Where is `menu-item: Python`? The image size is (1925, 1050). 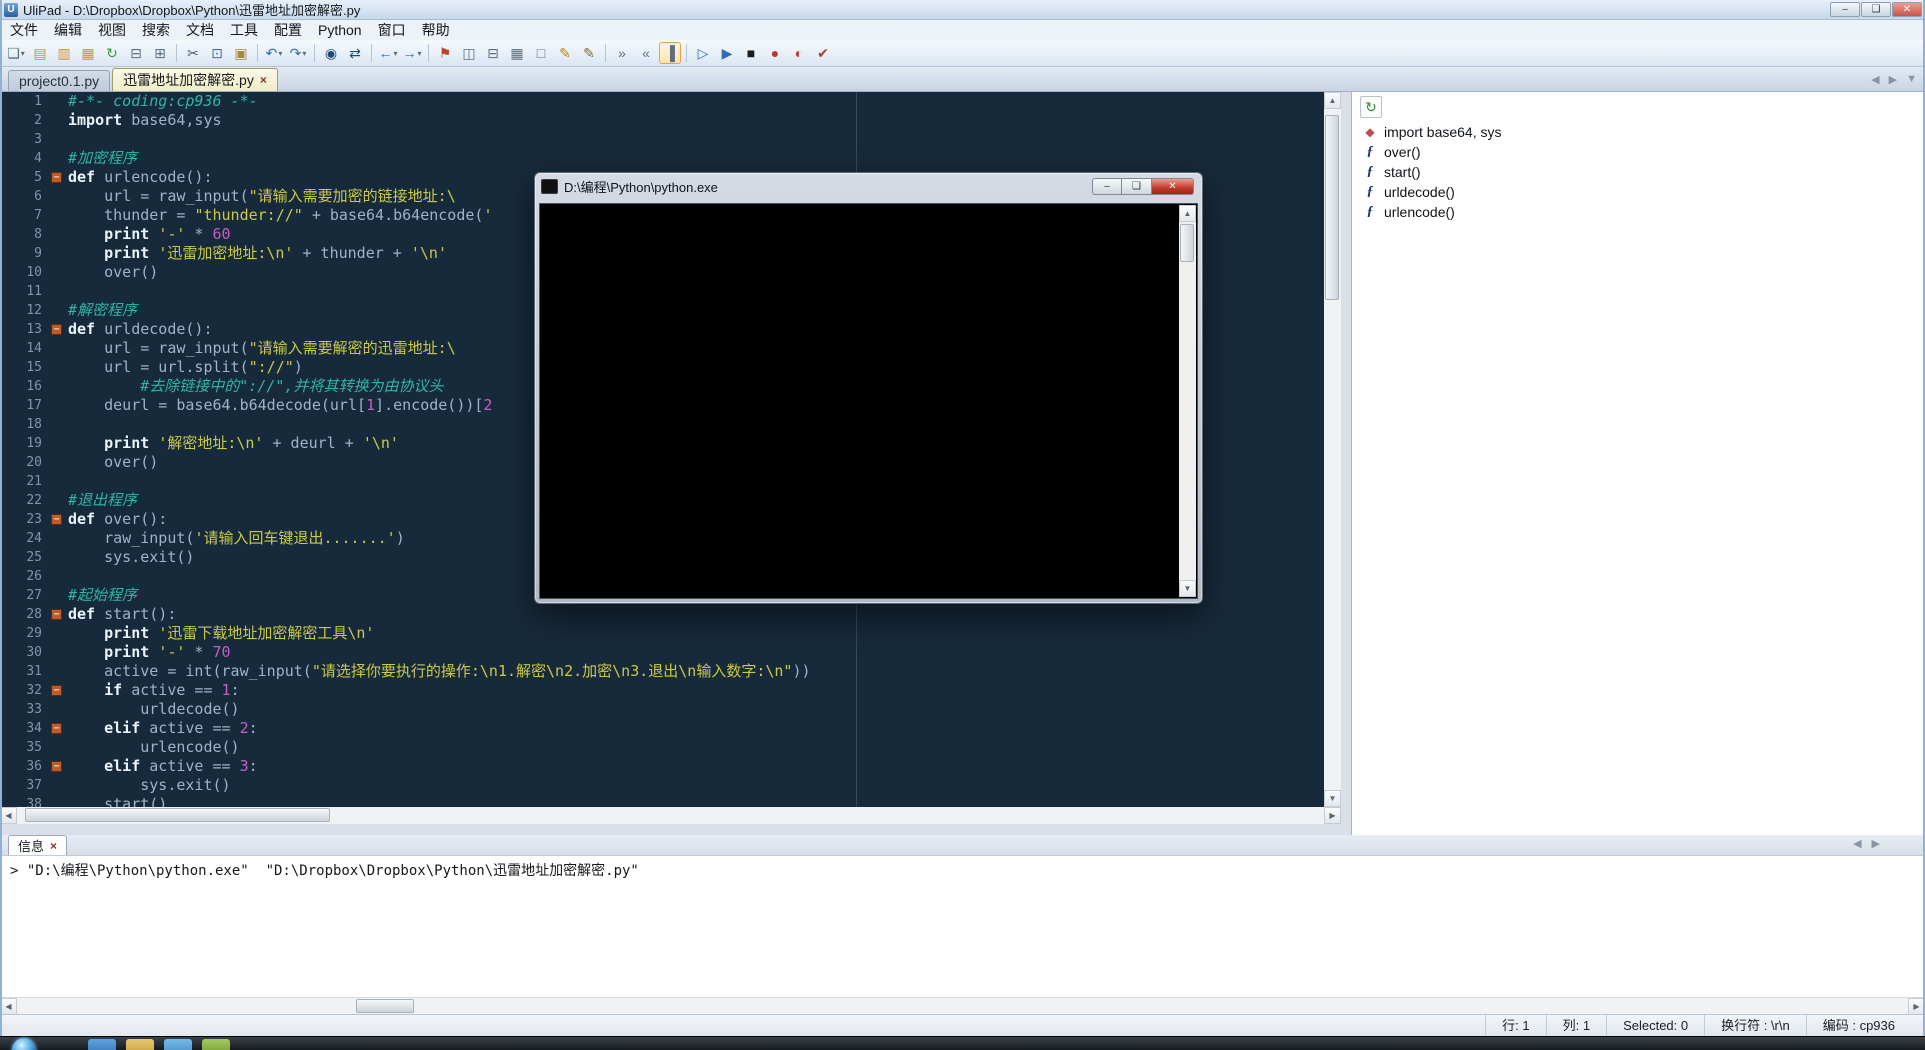
menu-item: Python is located at coordinates (340, 30).